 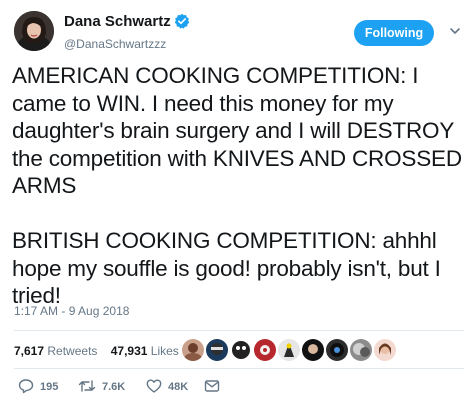 I want to click on direct-message-button, so click(x=215, y=387).